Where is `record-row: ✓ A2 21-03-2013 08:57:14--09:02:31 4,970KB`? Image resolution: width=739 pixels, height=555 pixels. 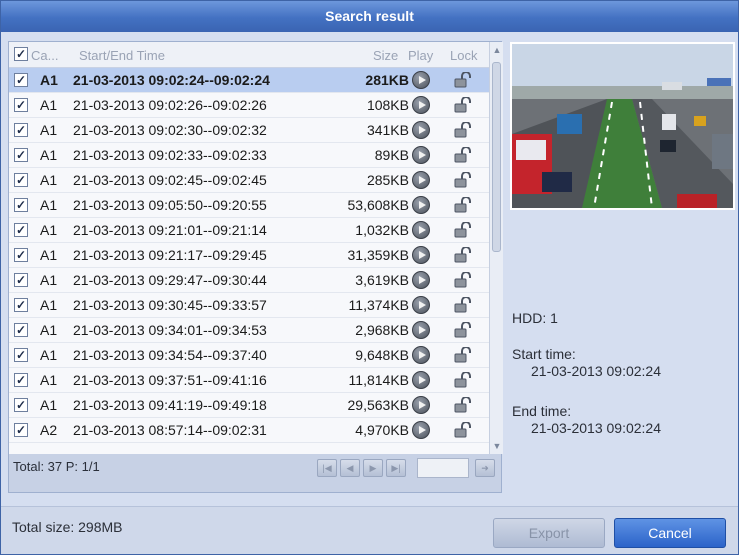 record-row: ✓ A2 21-03-2013 08:57:14--09:02:31 4,970KB is located at coordinates (249, 430).